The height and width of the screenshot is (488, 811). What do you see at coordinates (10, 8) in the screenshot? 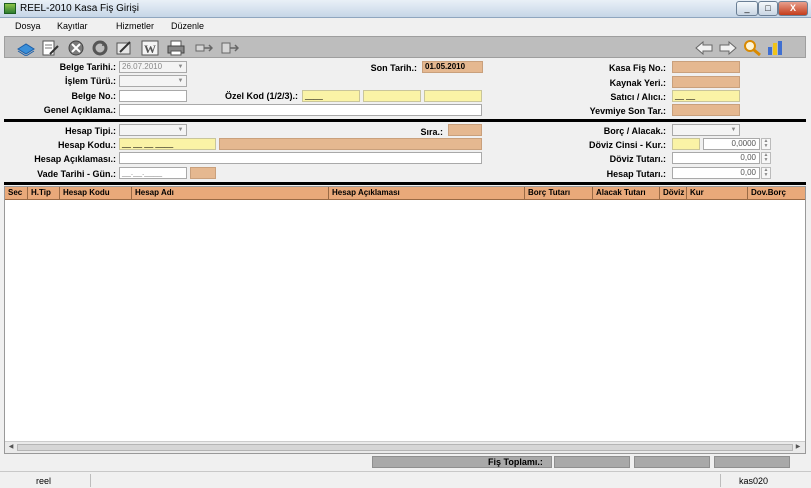
I see `app-icon` at bounding box center [10, 8].